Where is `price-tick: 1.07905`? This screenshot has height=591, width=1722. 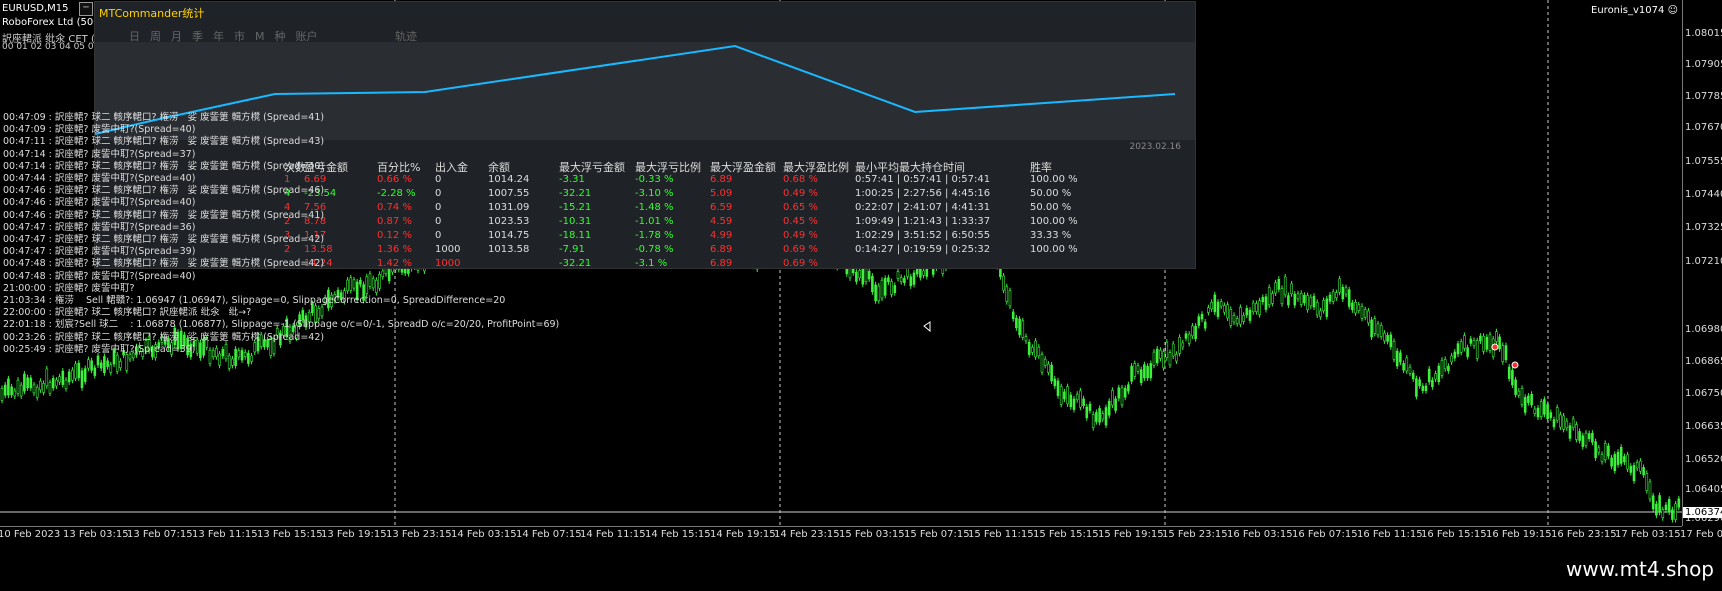 price-tick: 1.07905 is located at coordinates (1703, 64).